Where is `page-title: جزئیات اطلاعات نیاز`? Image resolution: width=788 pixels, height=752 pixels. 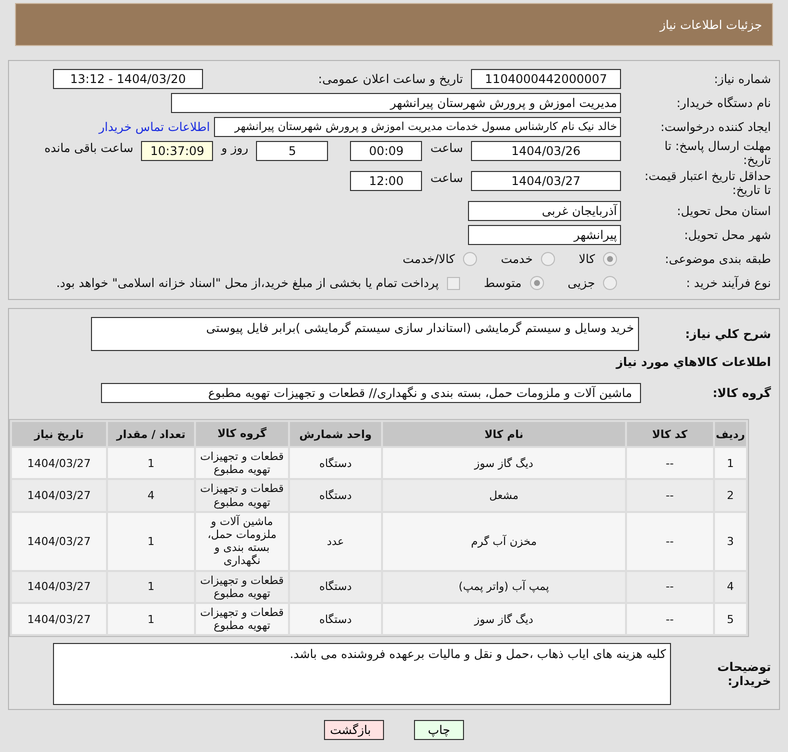 page-title: جزئیات اطلاعات نیاز is located at coordinates (711, 25).